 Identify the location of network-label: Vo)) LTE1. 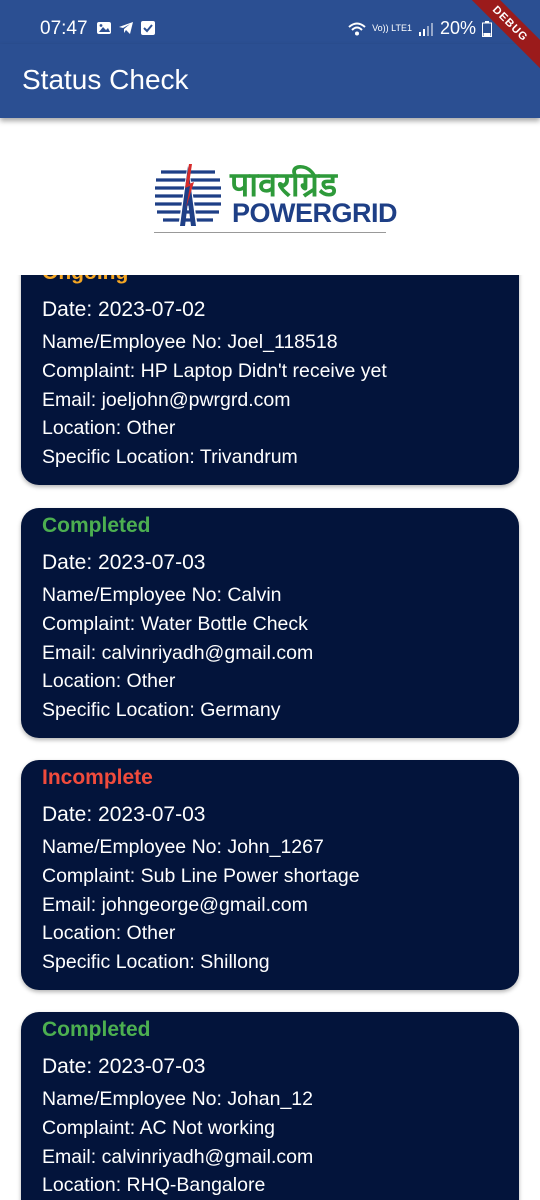
(392, 28).